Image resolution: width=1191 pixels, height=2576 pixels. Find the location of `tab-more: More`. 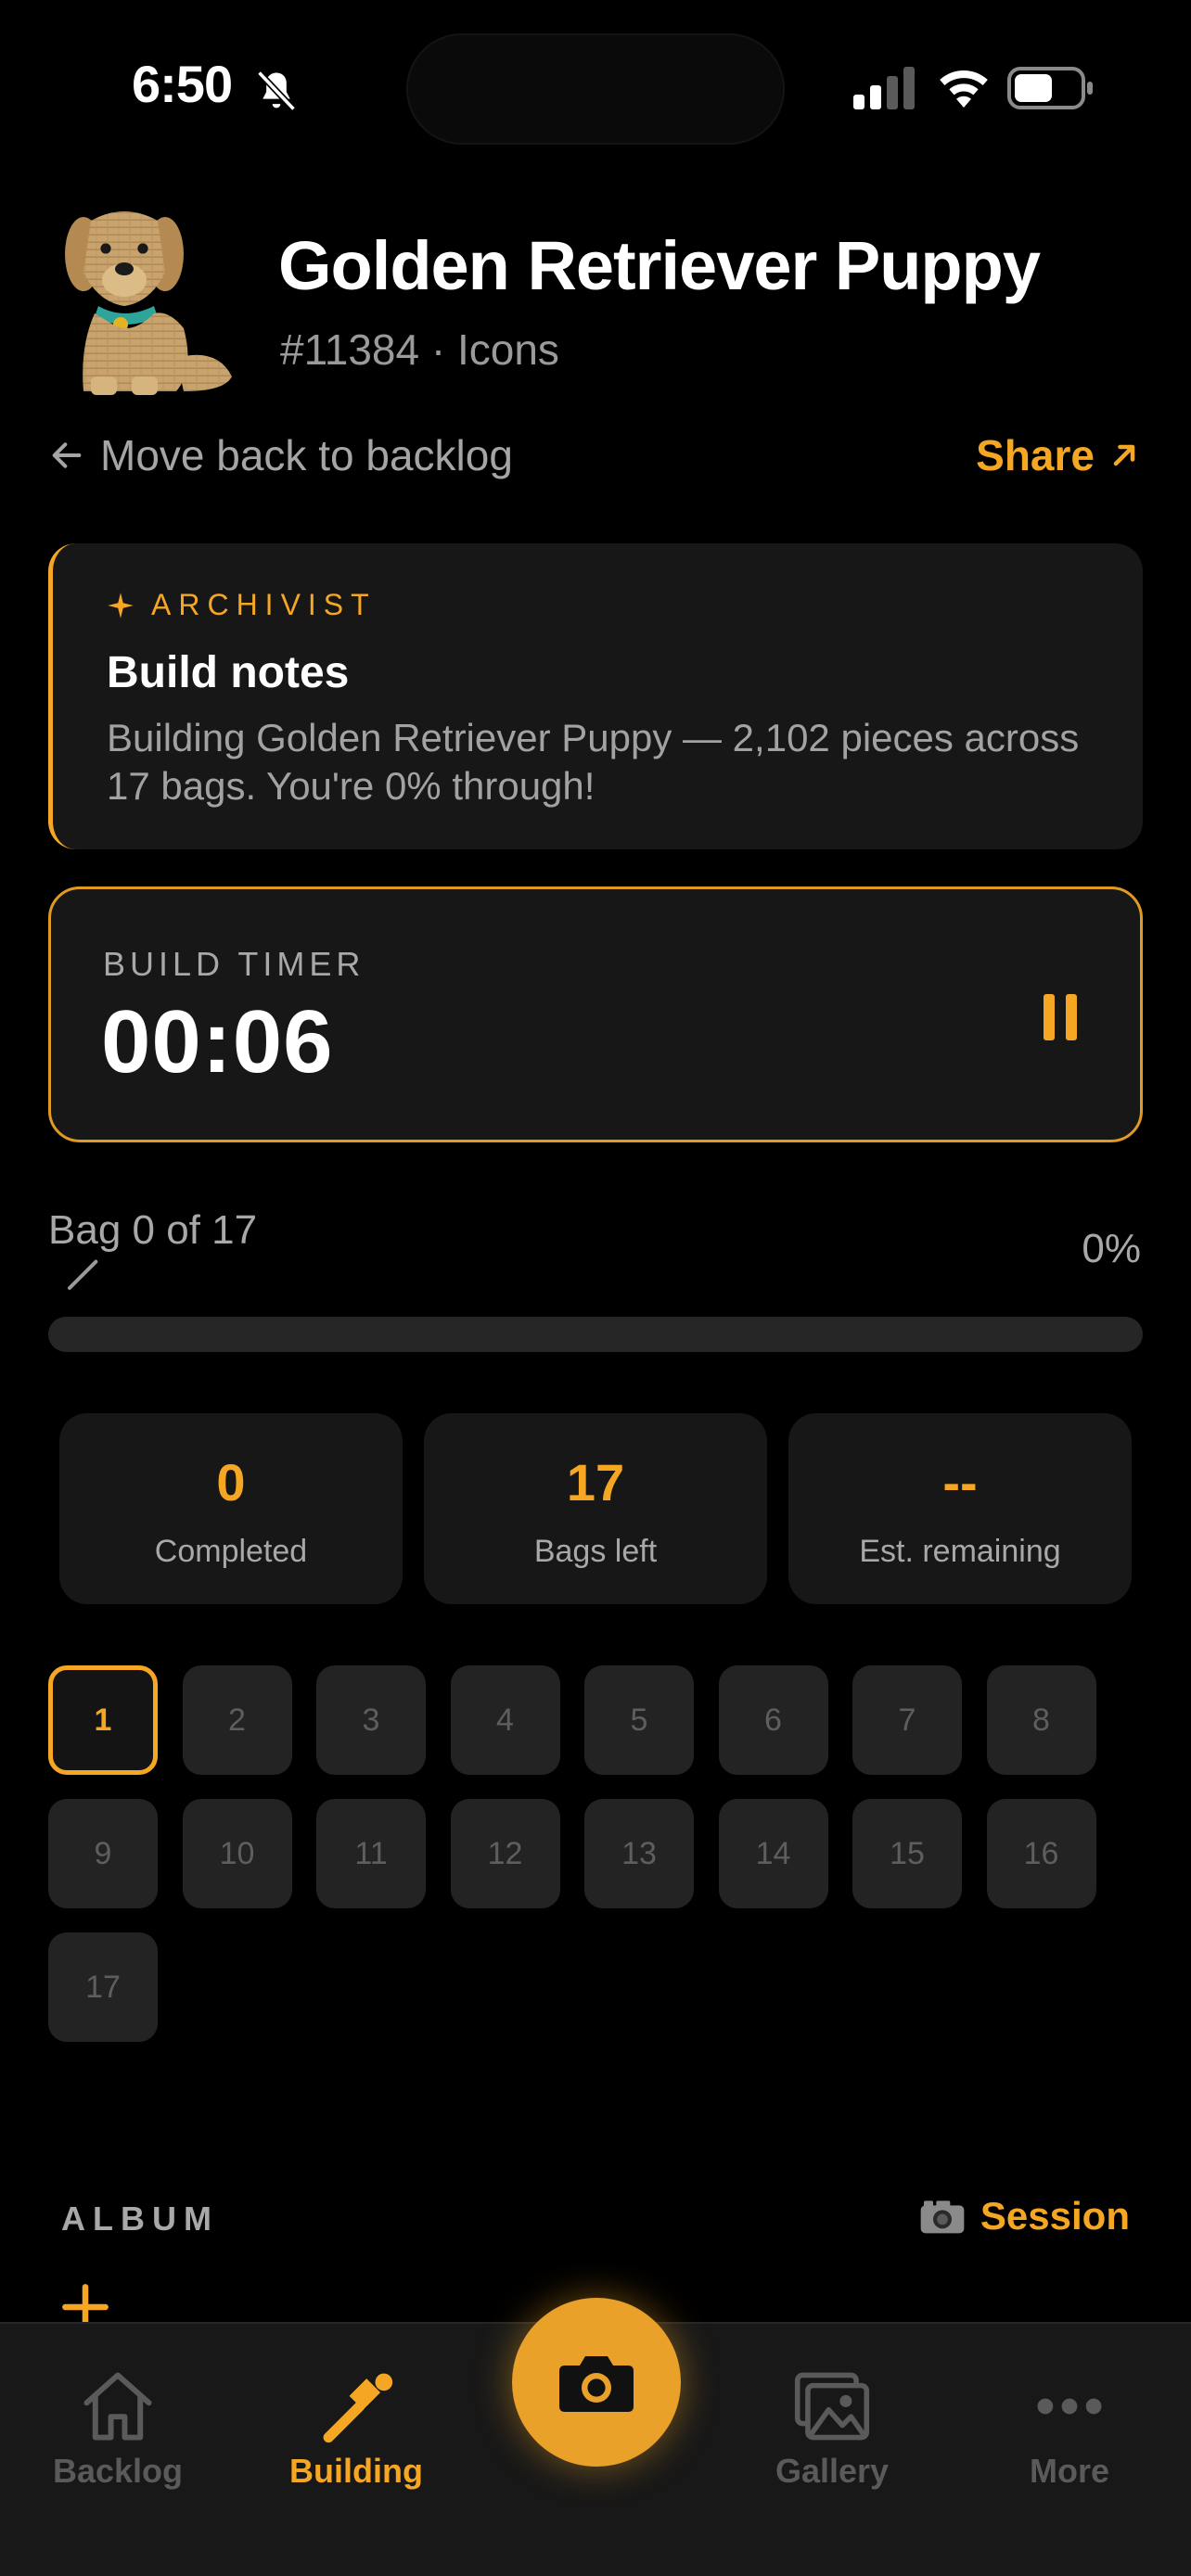

tab-more: More is located at coordinates (1069, 2430).